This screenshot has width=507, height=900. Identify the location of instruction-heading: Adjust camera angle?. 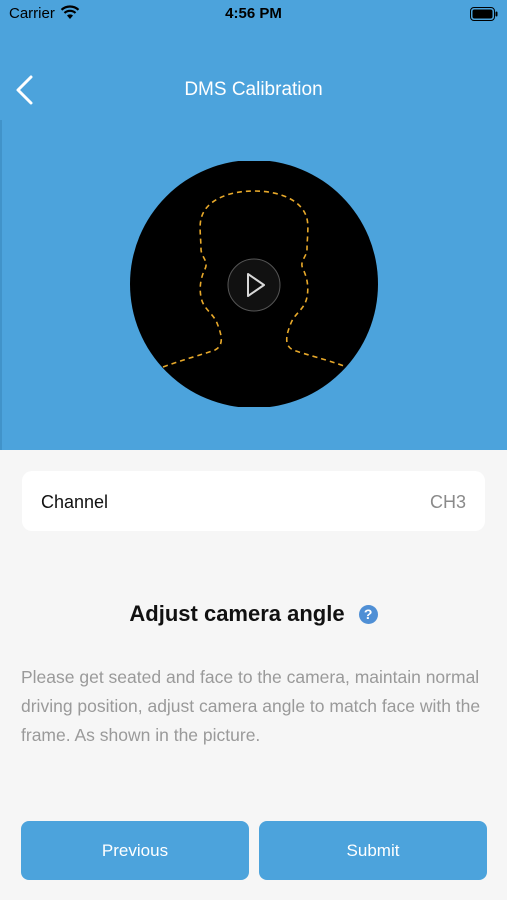
(253, 614).